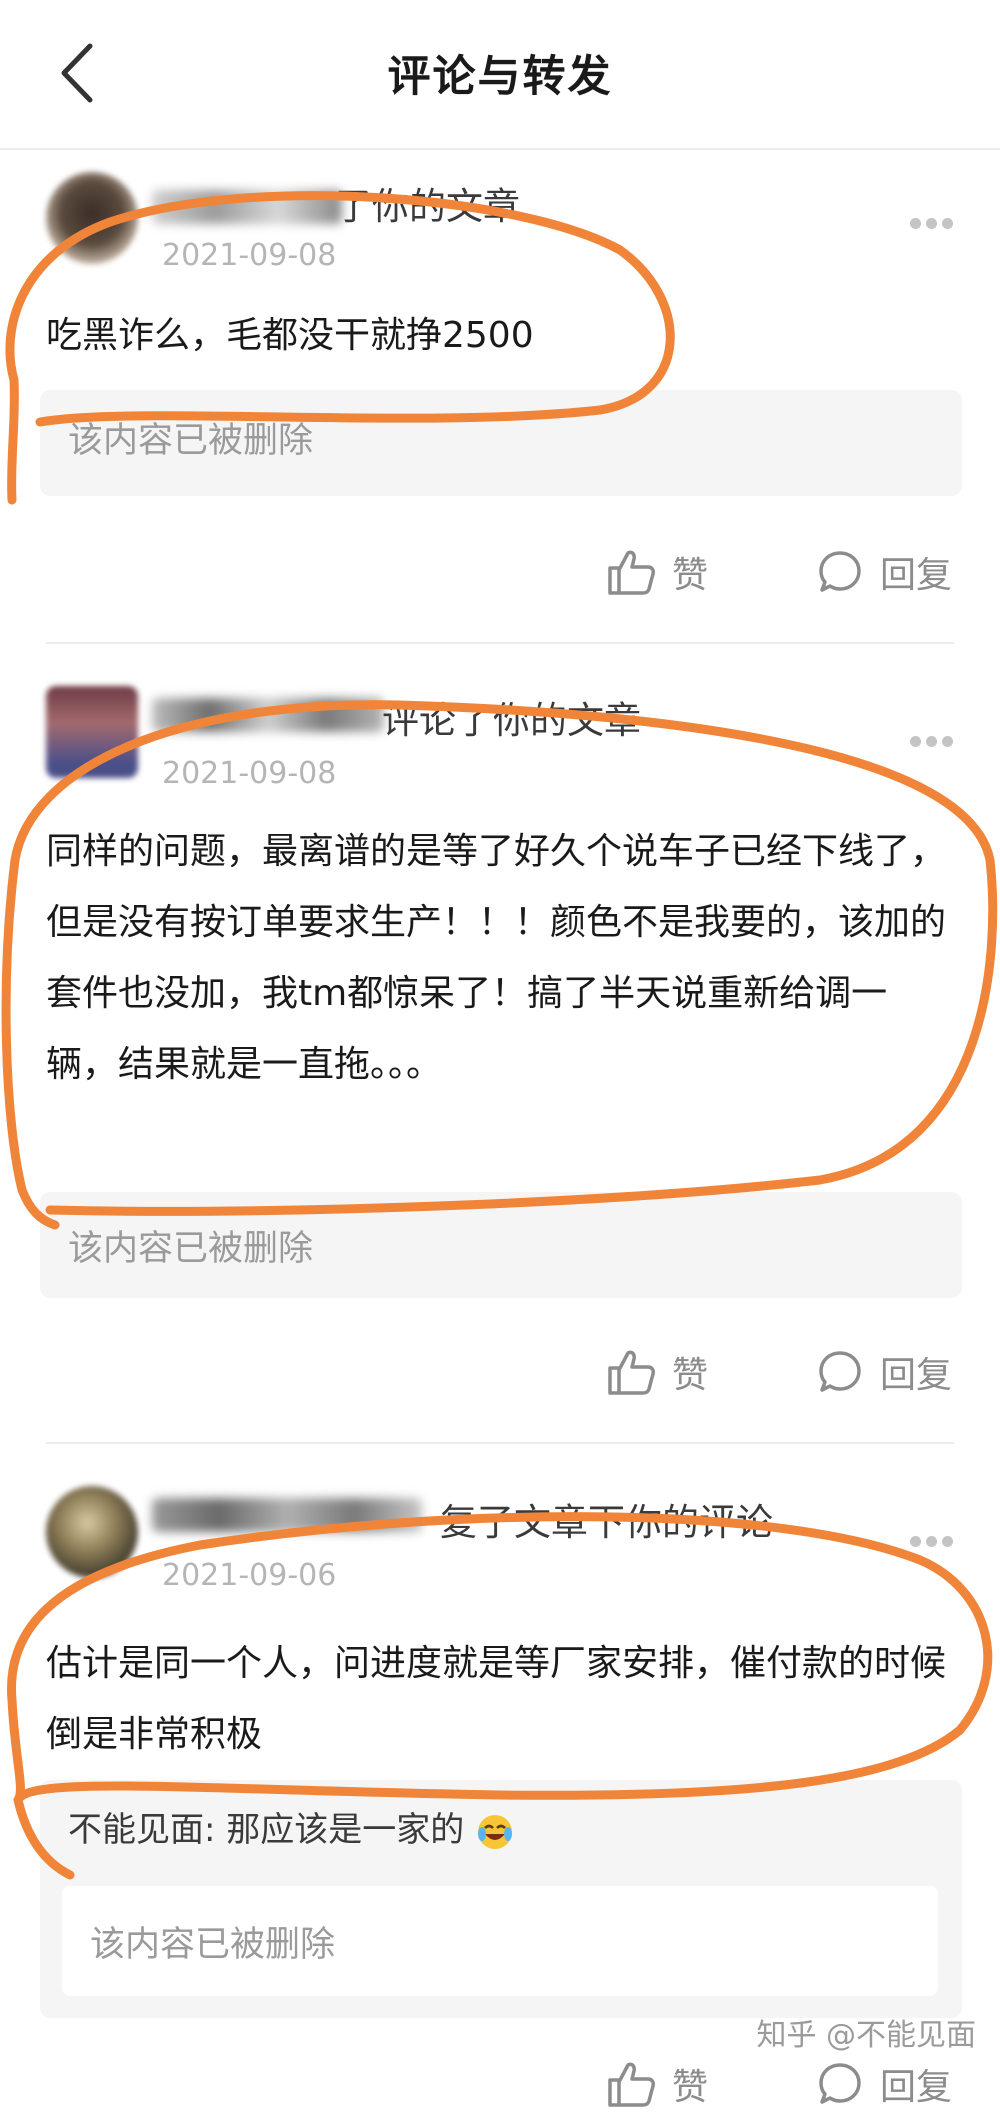 Image resolution: width=1000 pixels, height=2114 pixels. Describe the element at coordinates (866, 2035) in the screenshot. I see `watermark: 知乎 @不能见面` at that location.